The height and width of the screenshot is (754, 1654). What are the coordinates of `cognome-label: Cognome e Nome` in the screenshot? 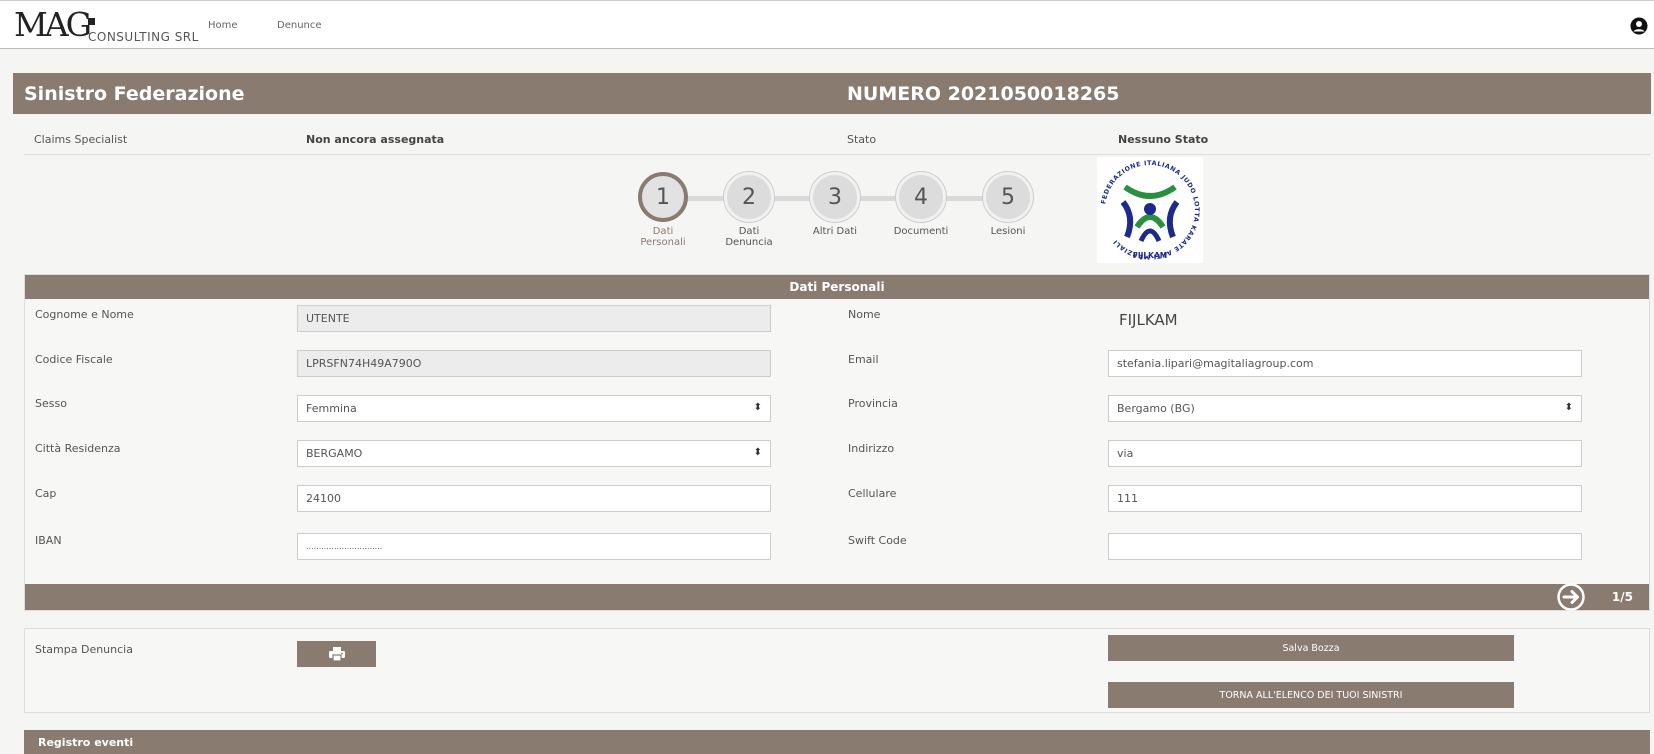 It's located at (84, 314).